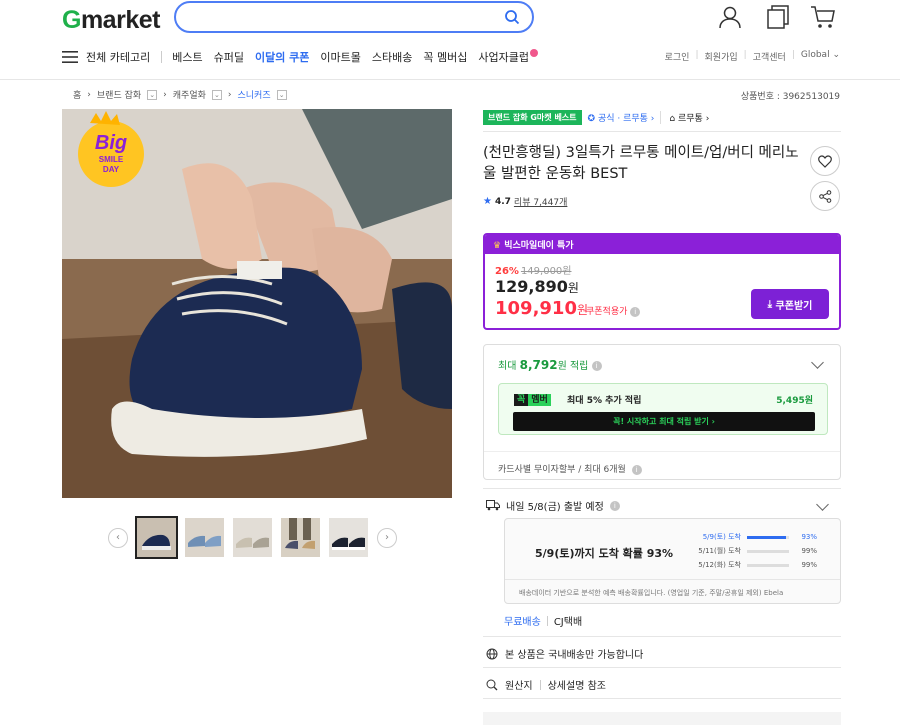  I want to click on user-icon, so click(730, 17).